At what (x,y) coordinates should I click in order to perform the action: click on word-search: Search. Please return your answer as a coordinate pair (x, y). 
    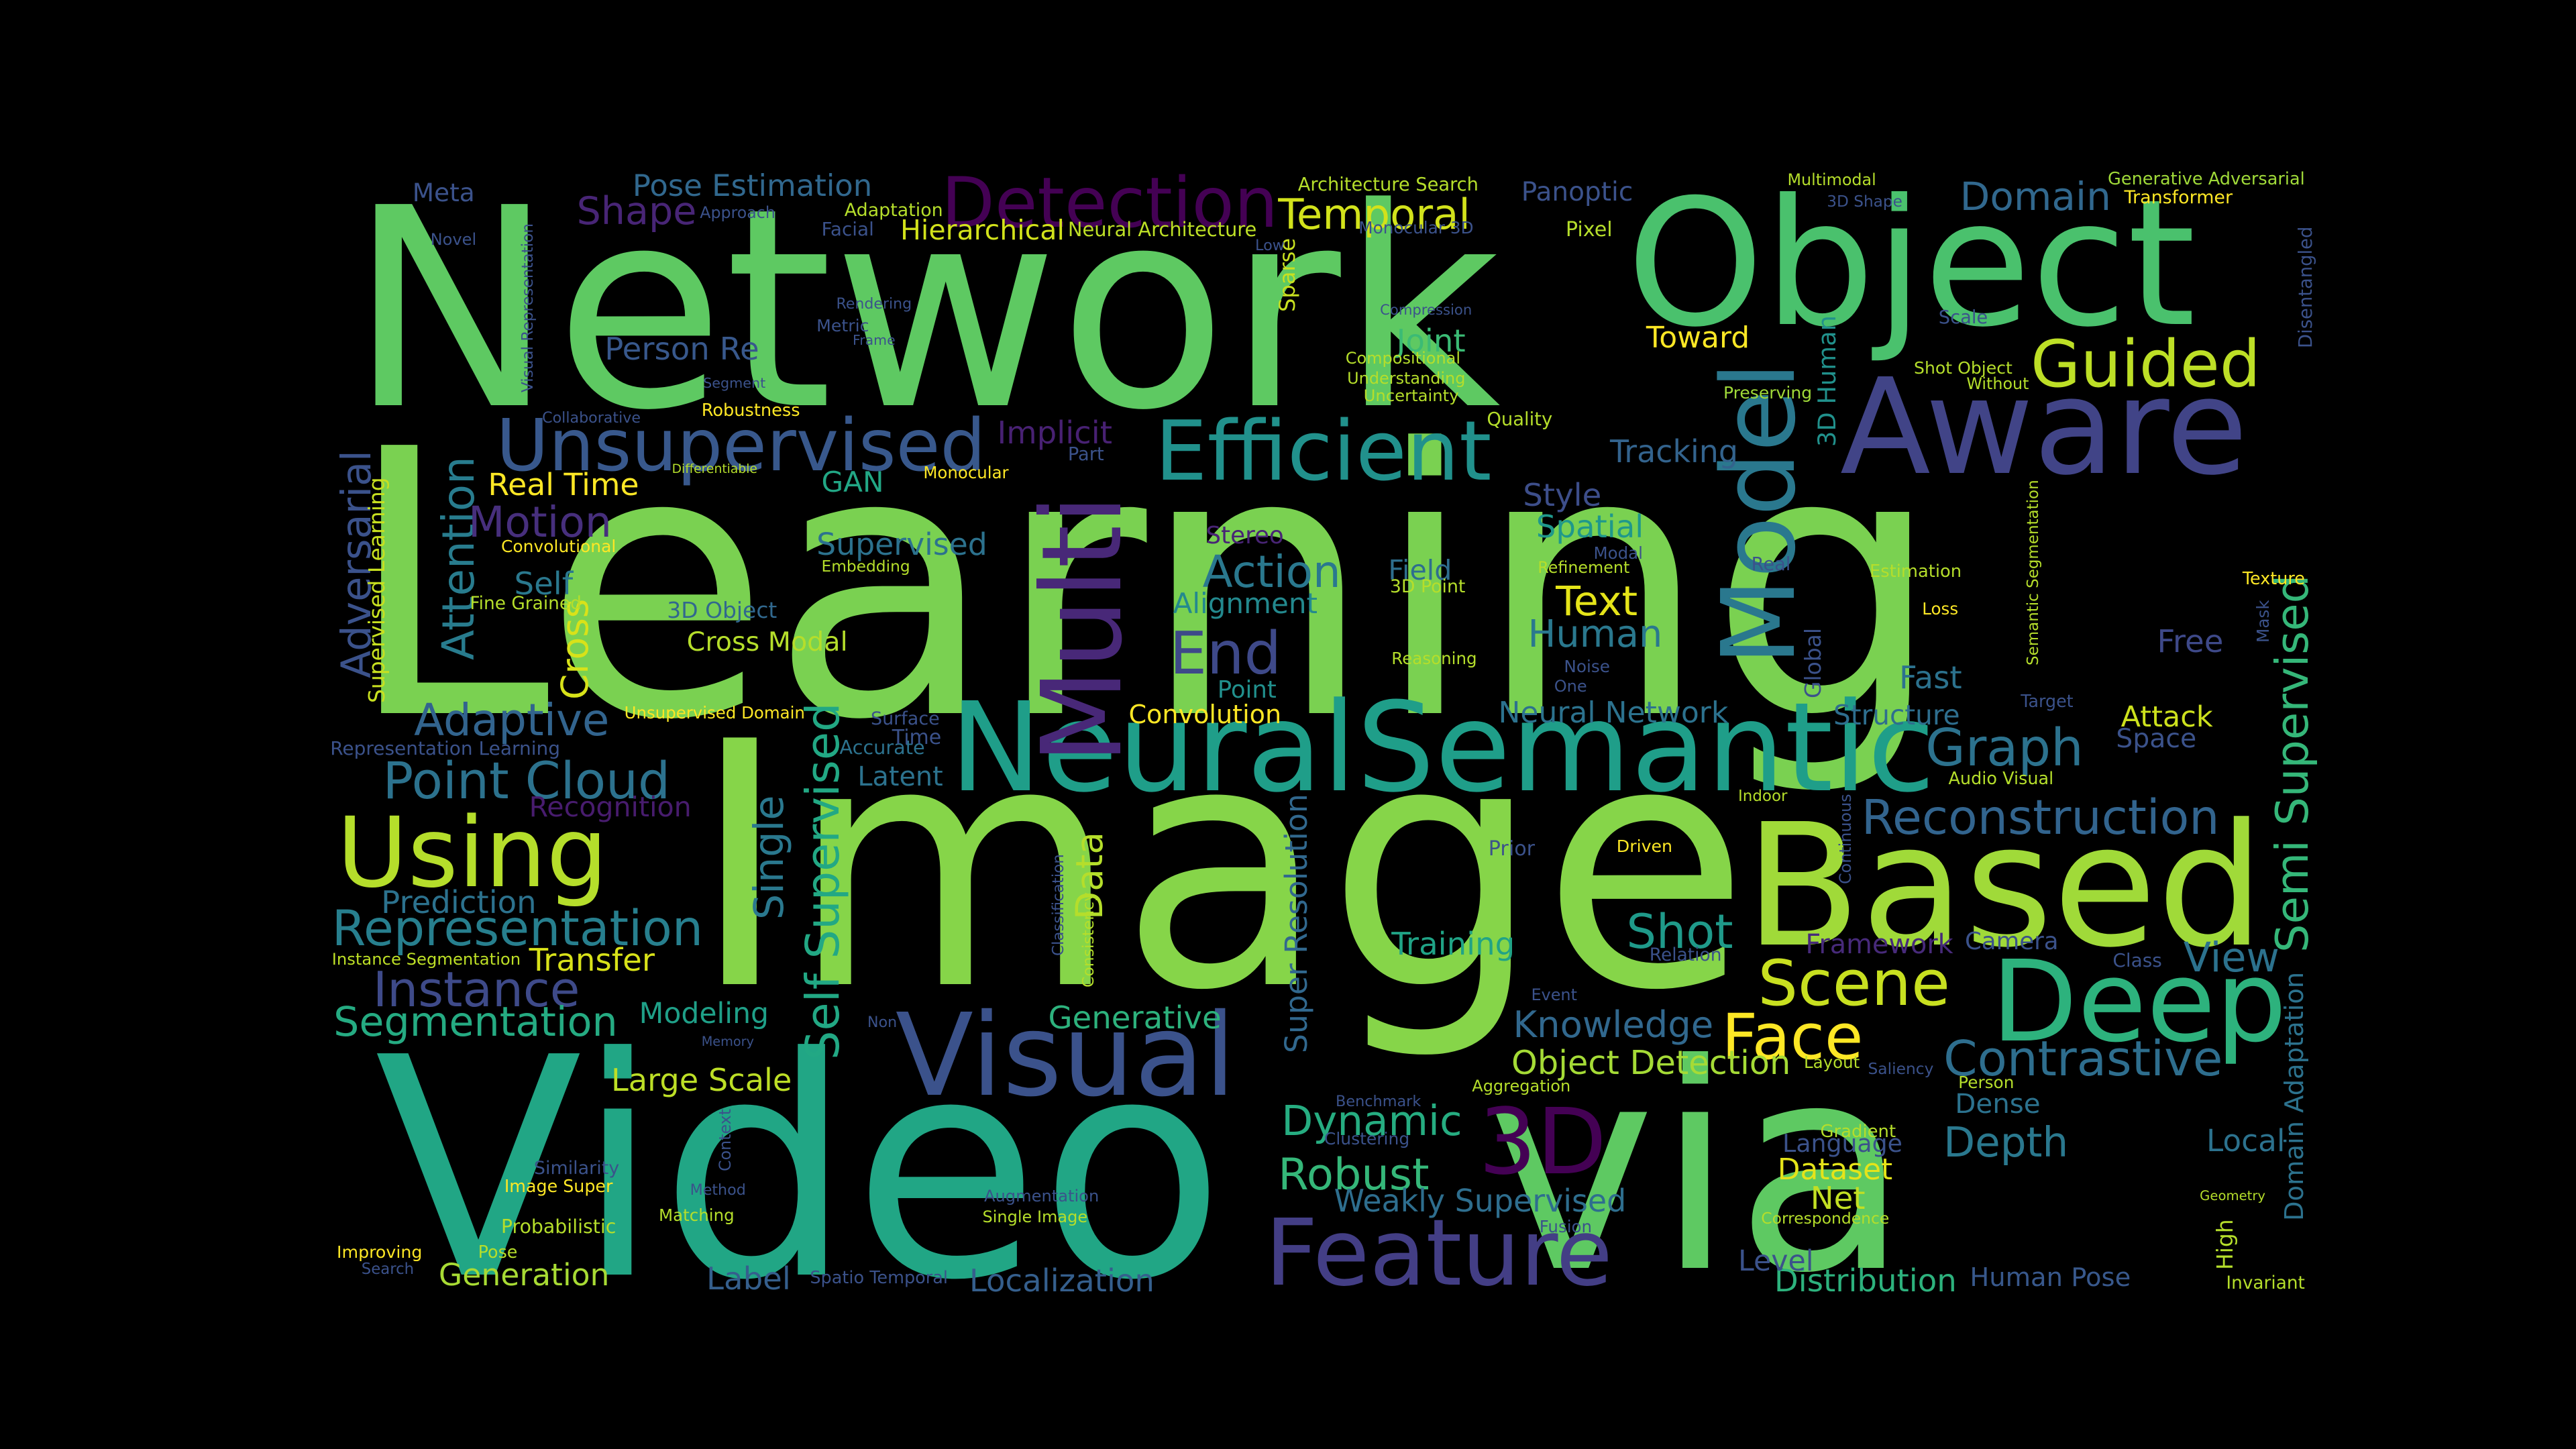
    Looking at the image, I should click on (388, 1269).